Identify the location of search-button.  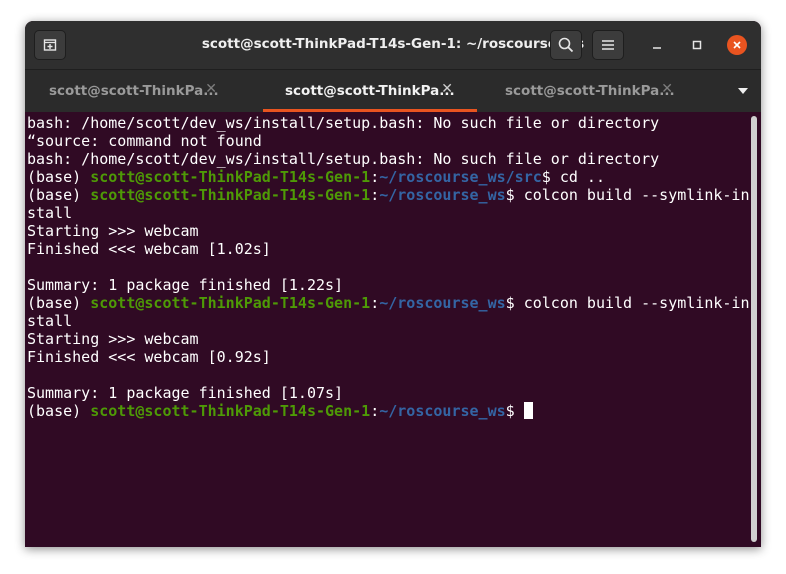
(566, 45).